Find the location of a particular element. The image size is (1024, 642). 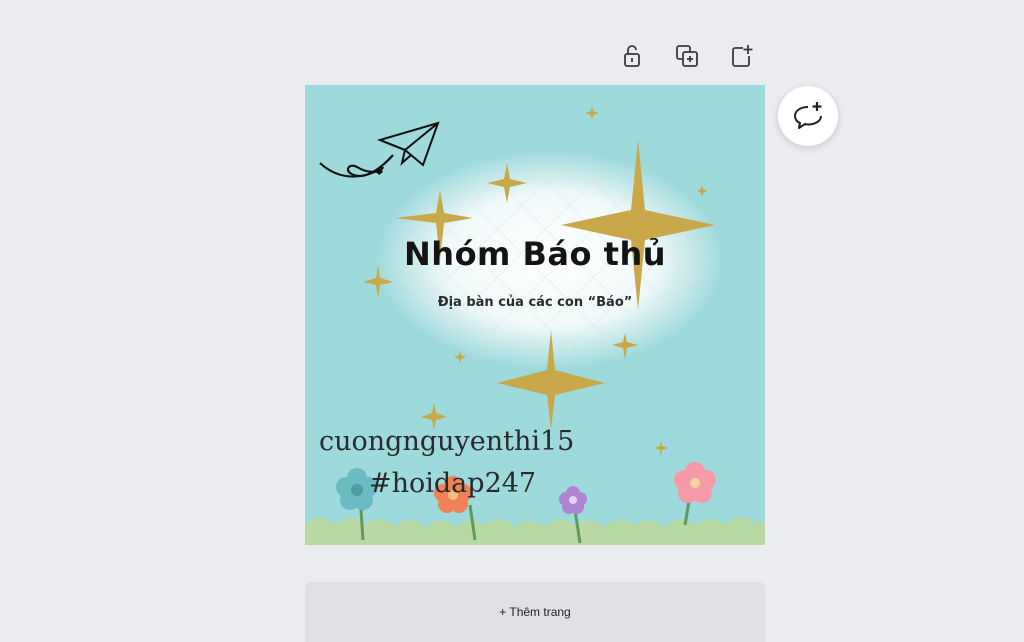

add-page-toolbar-button is located at coordinates (742, 56).